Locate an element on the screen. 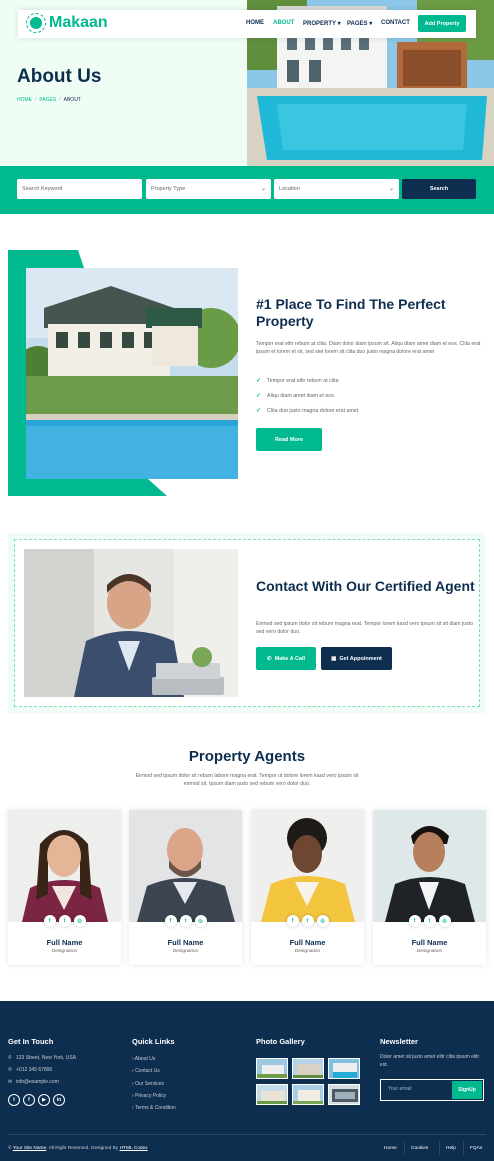 The width and height of the screenshot is (494, 1161). property-type-select: Property Type ⌄ is located at coordinates (208, 189).